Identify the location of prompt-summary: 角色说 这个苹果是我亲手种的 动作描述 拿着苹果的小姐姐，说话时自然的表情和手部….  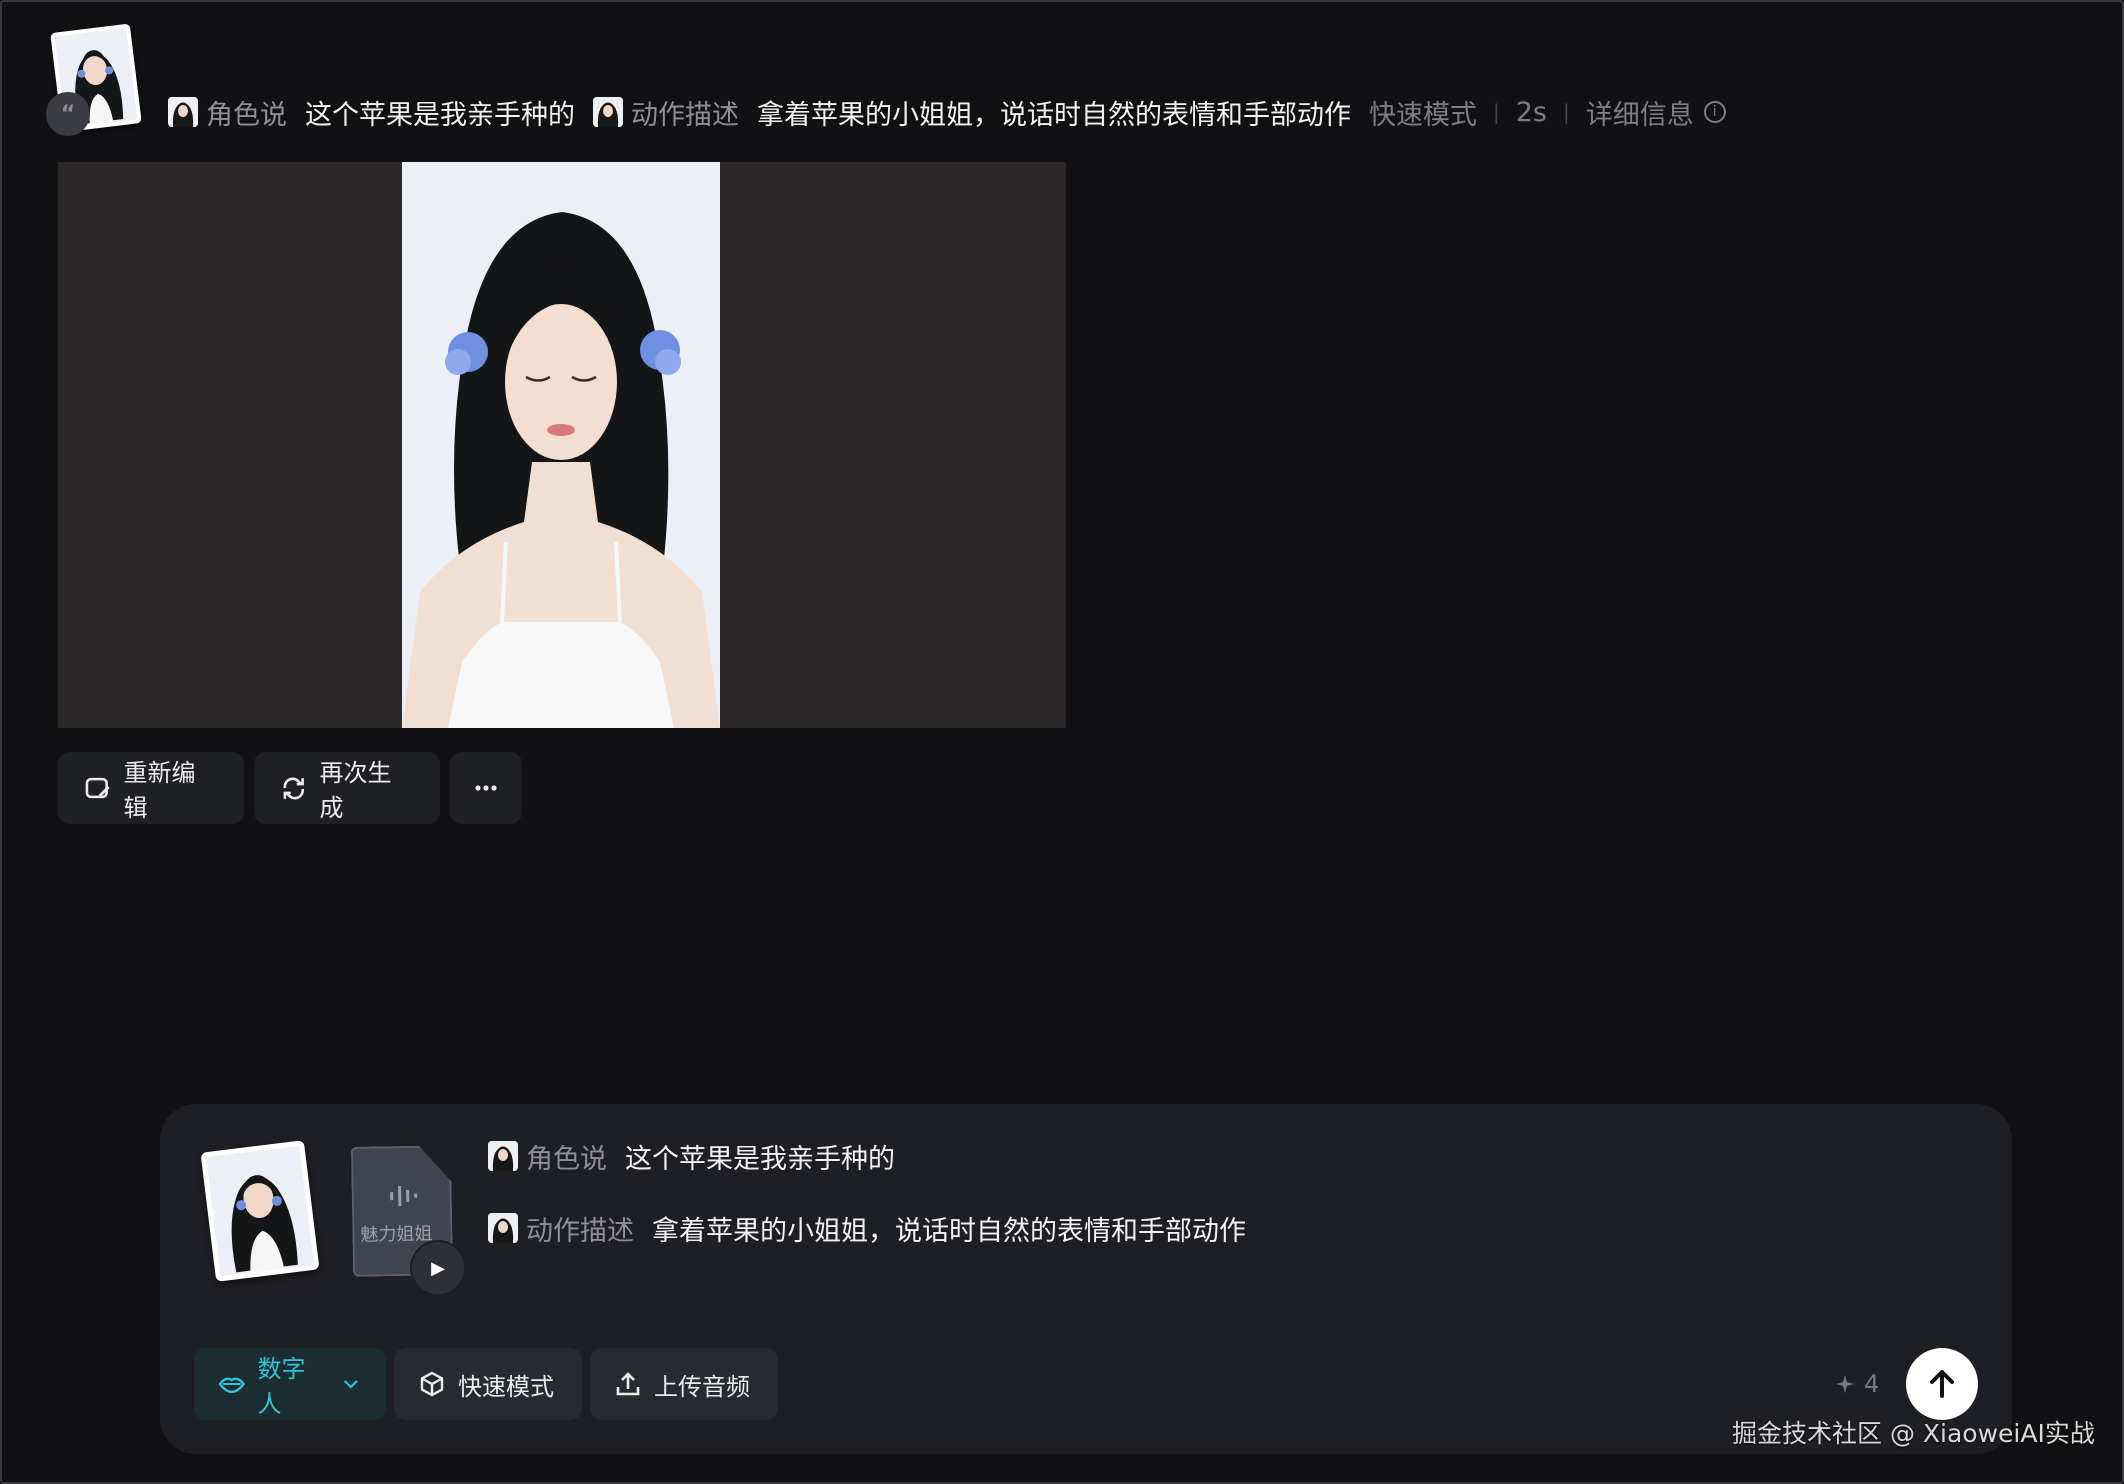
(947, 112).